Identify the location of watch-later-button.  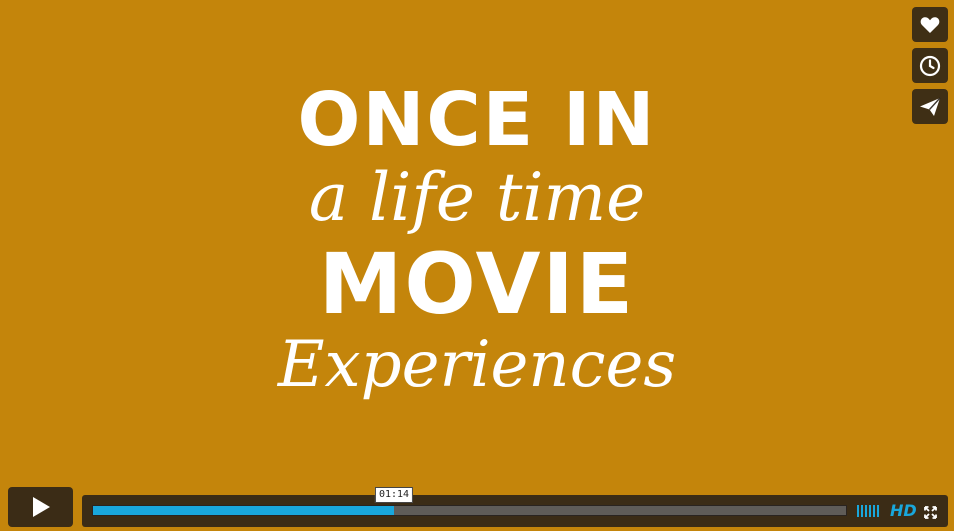
(930, 65).